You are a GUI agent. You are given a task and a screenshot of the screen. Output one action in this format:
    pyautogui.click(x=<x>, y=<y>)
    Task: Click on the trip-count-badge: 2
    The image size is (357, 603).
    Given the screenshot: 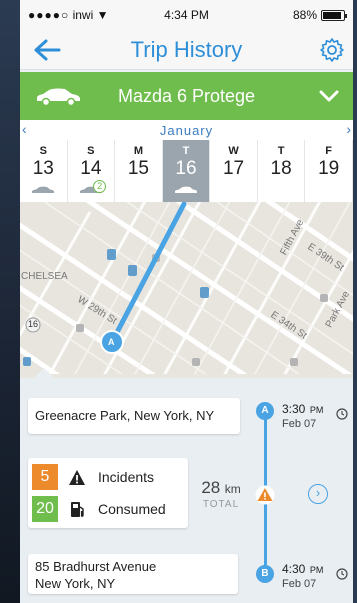 What is the action you would take?
    pyautogui.click(x=100, y=186)
    